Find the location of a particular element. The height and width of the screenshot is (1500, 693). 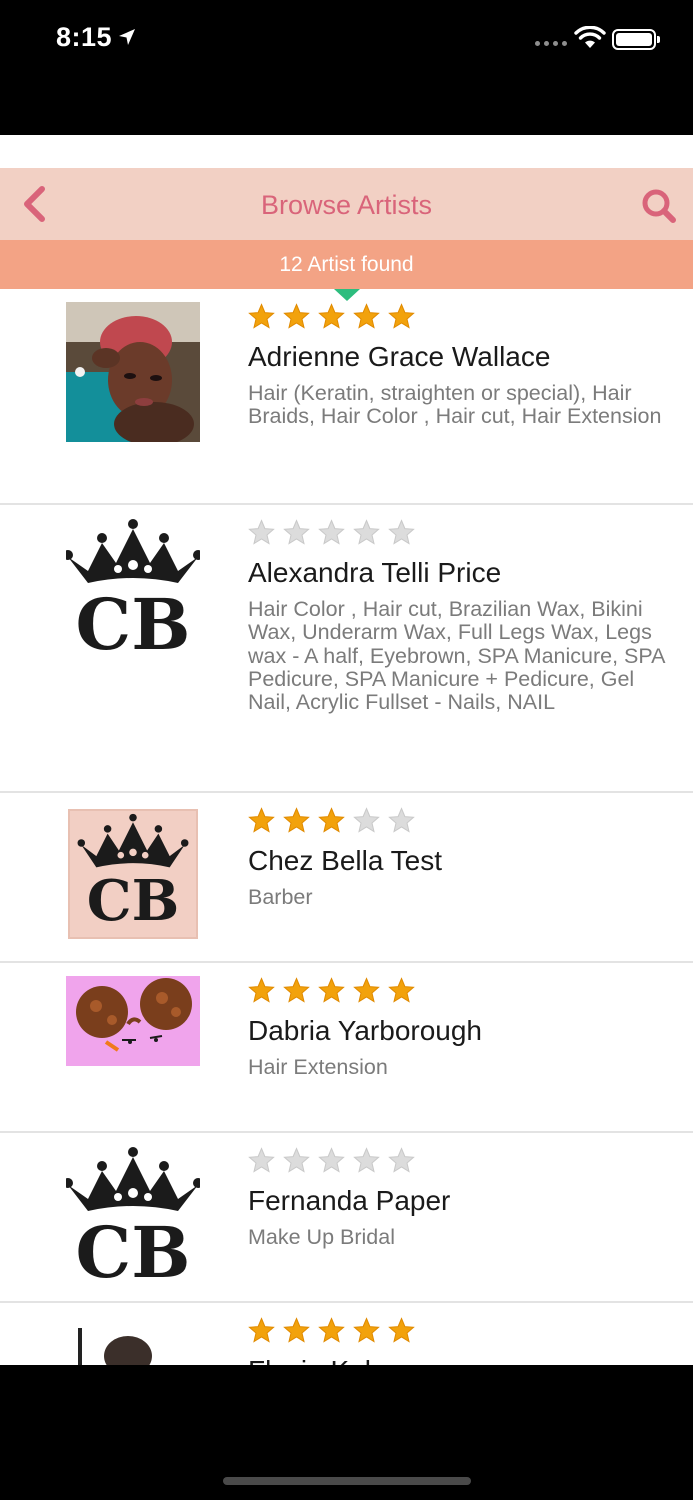

artist-name: Dabria Yarborough is located at coordinates (365, 1030).